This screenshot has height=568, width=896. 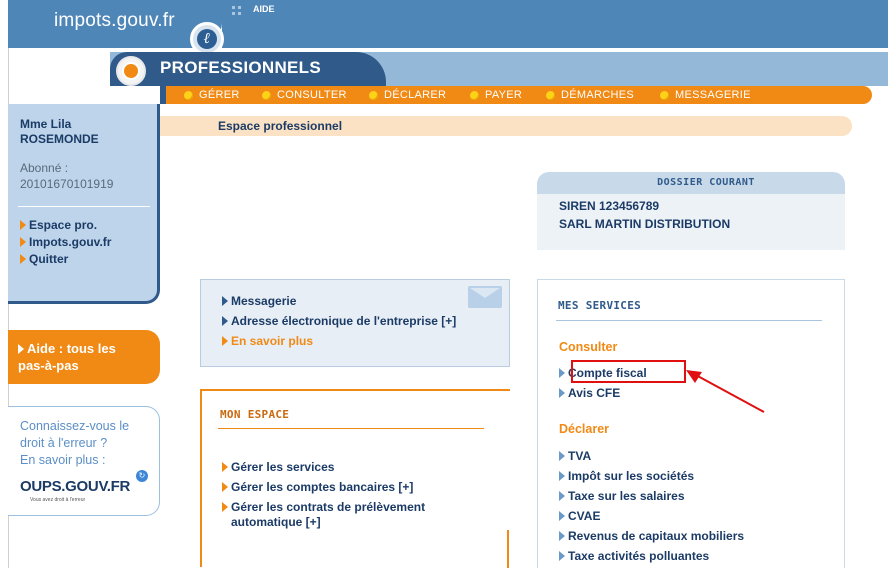 I want to click on tva-link: TVA, so click(x=575, y=456).